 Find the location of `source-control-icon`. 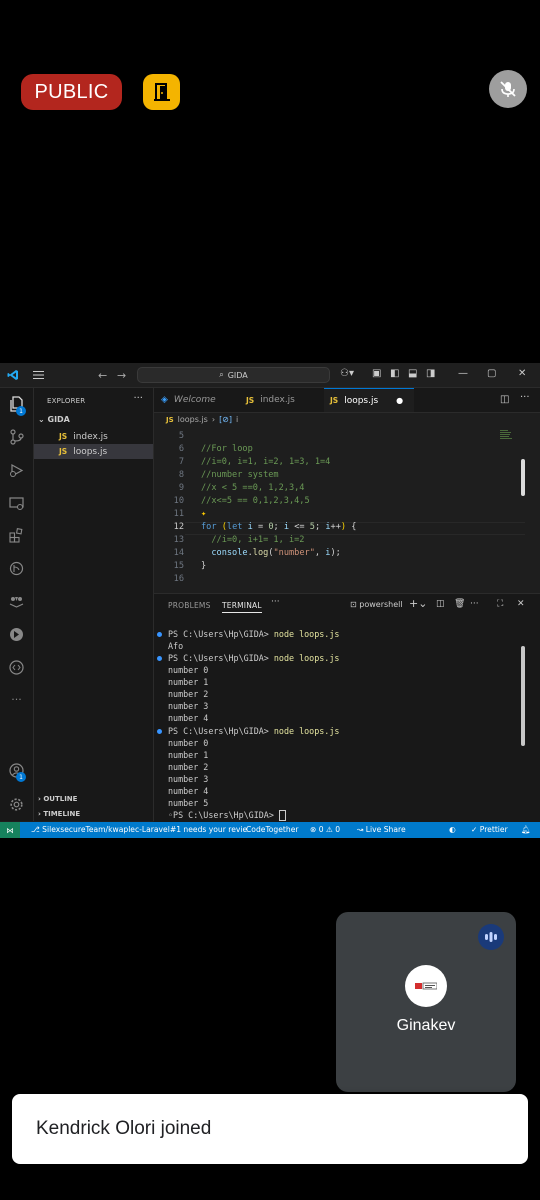

source-control-icon is located at coordinates (16, 436).